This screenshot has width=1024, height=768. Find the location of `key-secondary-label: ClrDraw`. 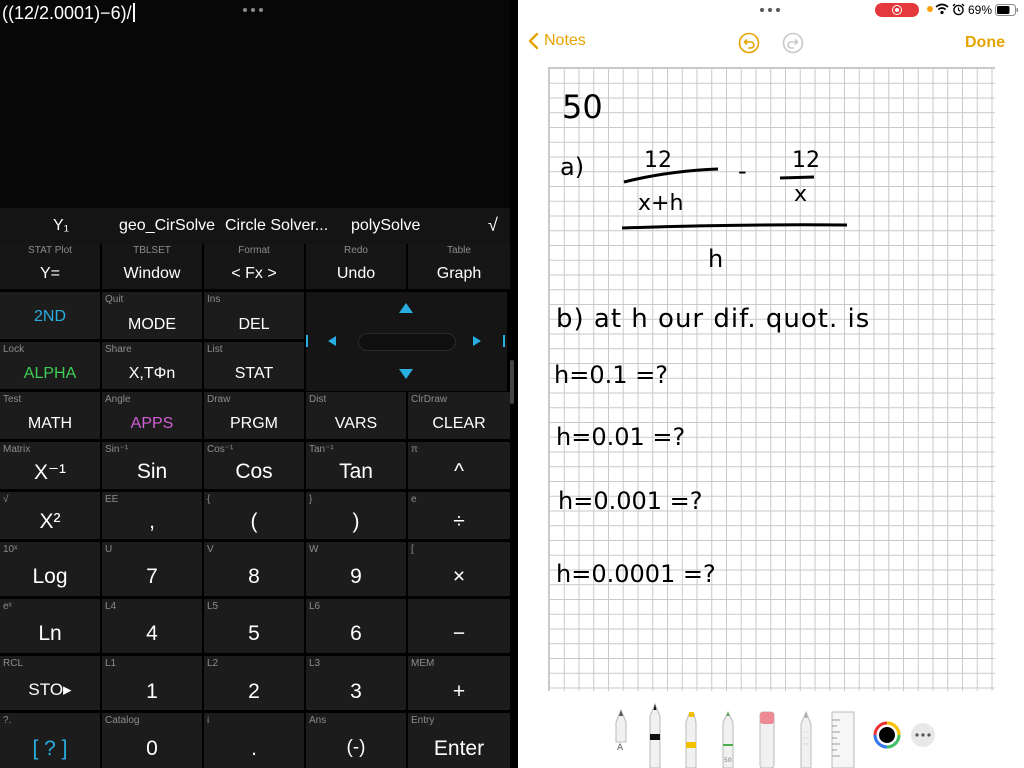

key-secondary-label: ClrDraw is located at coordinates (429, 399).